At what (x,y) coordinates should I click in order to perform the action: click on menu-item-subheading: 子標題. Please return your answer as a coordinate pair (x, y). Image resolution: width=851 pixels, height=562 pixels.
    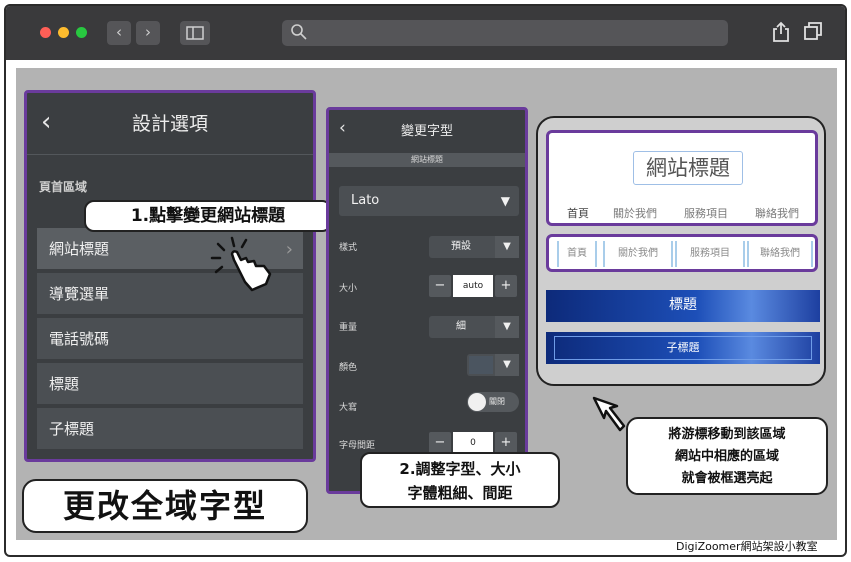
    Looking at the image, I should click on (170, 429).